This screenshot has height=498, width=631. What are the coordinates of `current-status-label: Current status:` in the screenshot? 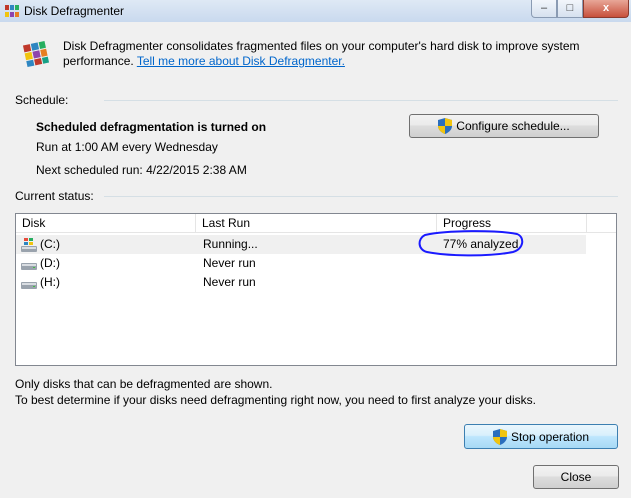 It's located at (54, 196).